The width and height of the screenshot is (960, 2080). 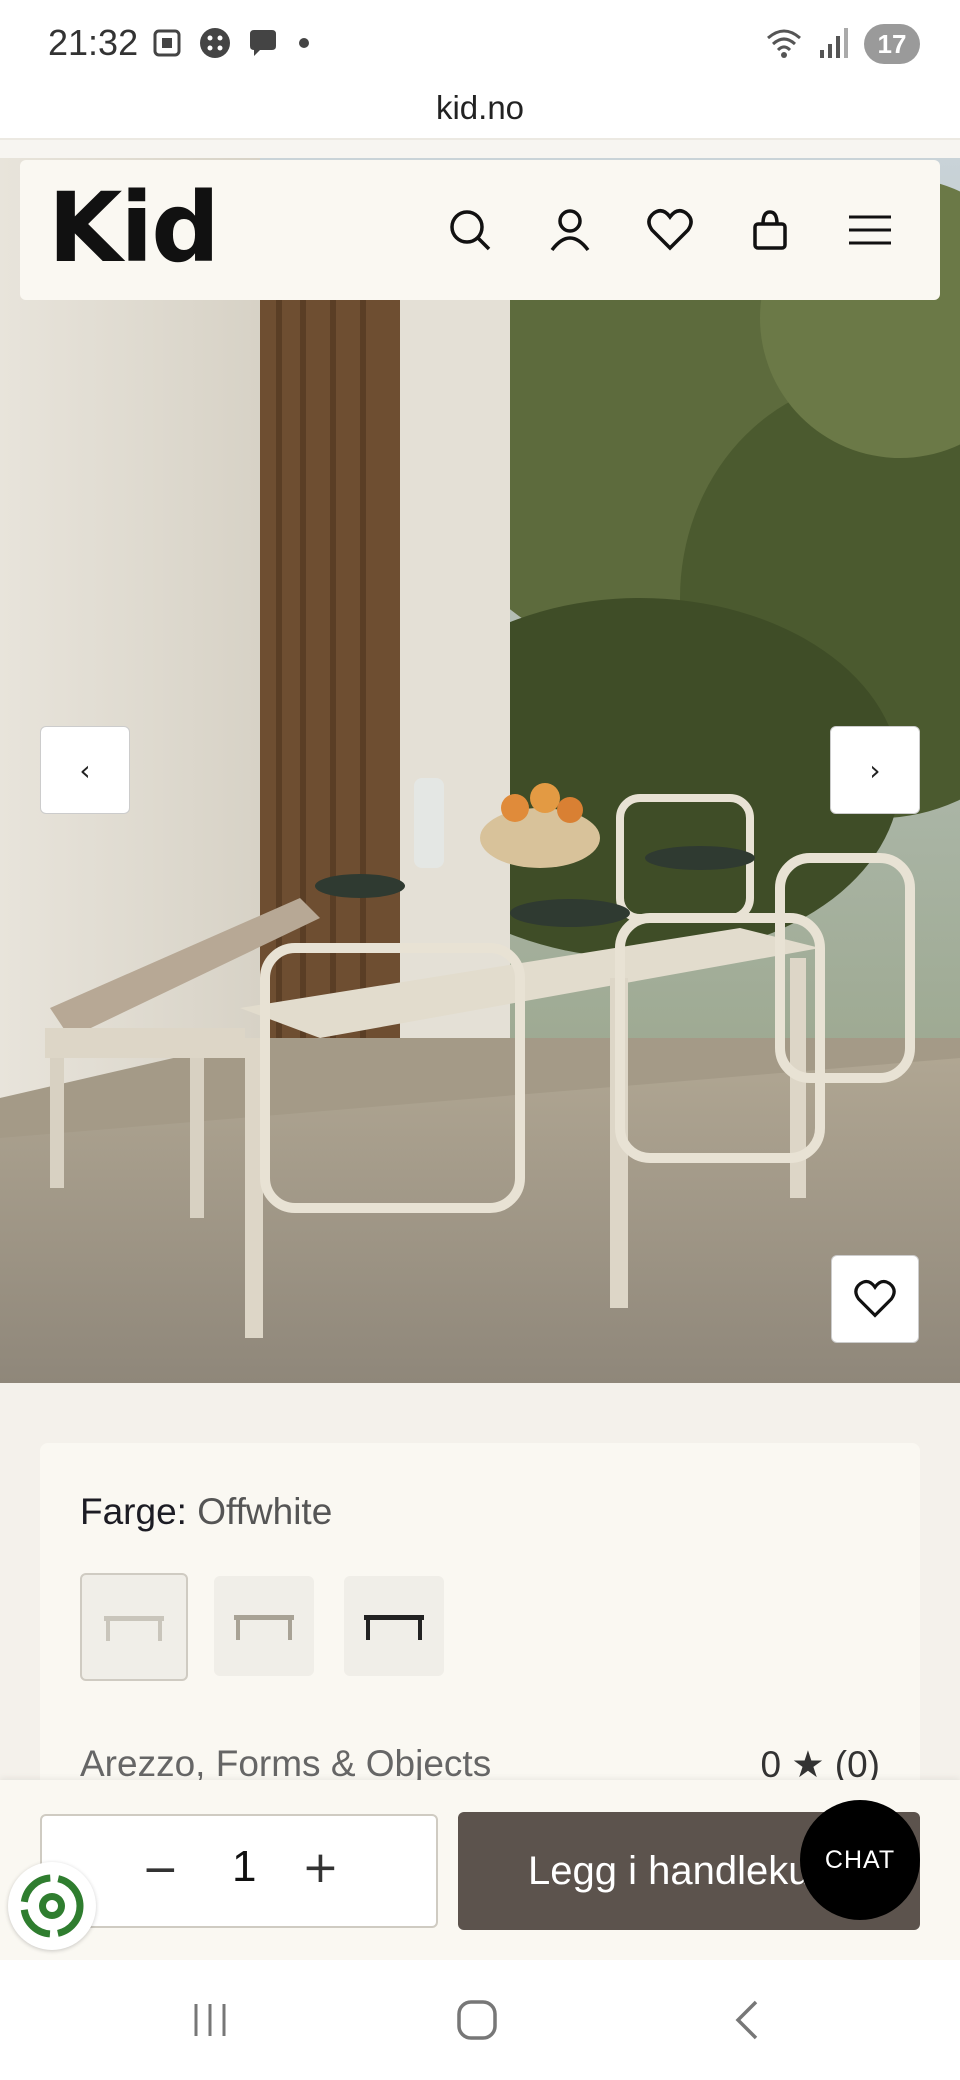 I want to click on color-label: Farge:, so click(x=133, y=1511).